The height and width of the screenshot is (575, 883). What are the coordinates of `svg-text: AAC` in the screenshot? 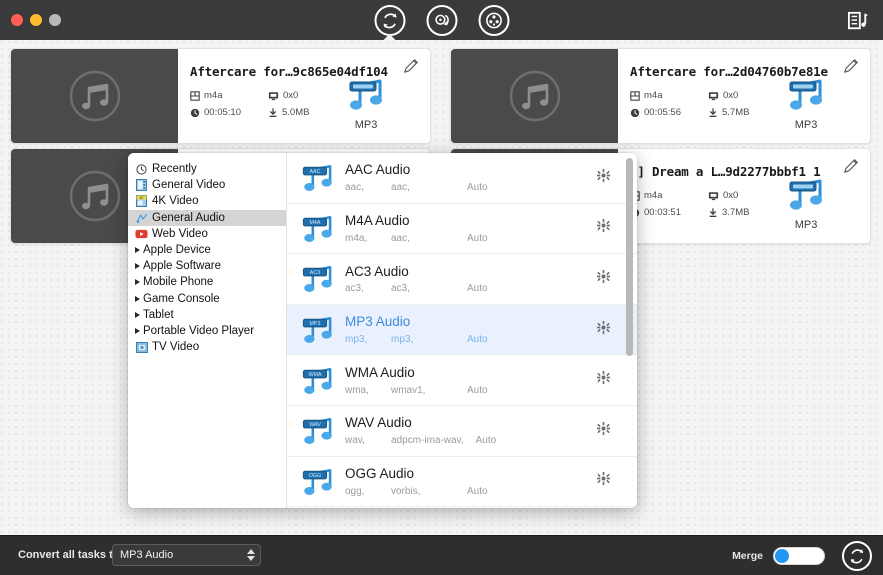 It's located at (314, 172).